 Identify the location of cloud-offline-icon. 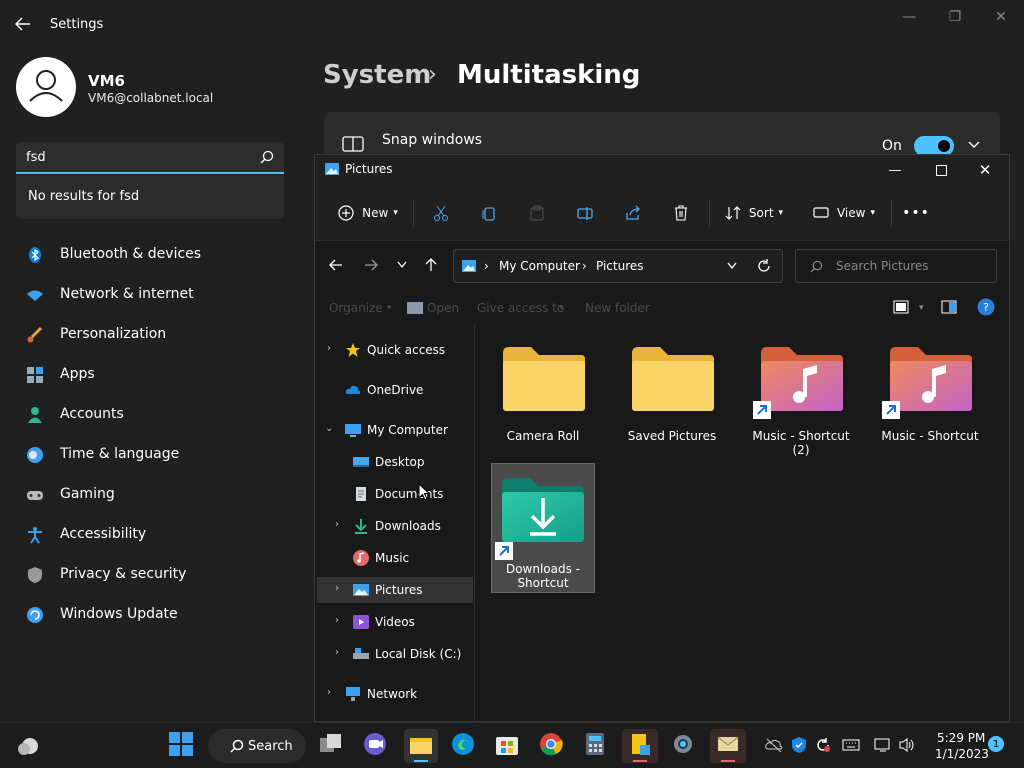
(774, 745).